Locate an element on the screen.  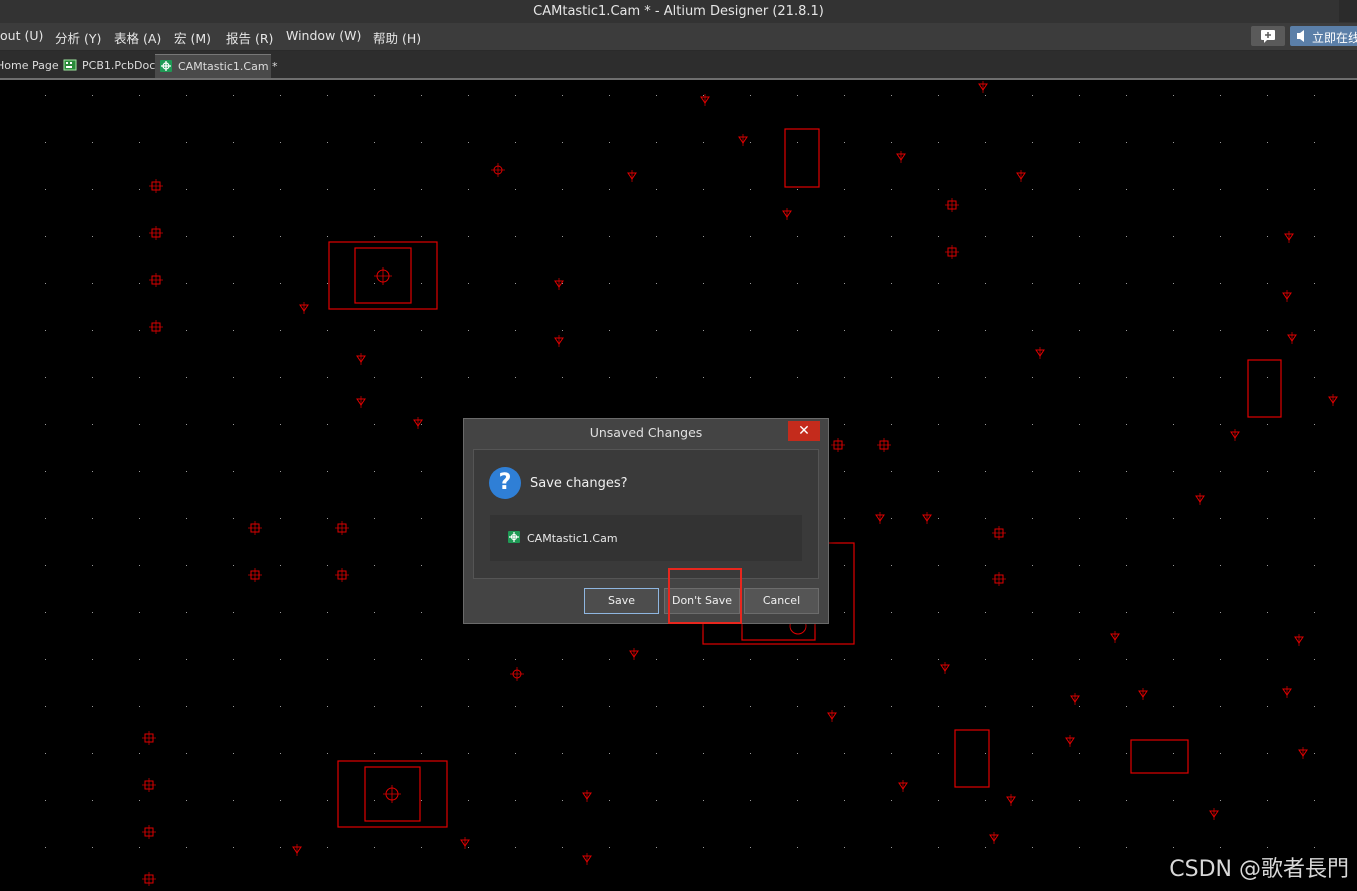
tab-label: CAMtastic1.Cam * is located at coordinates (228, 66).